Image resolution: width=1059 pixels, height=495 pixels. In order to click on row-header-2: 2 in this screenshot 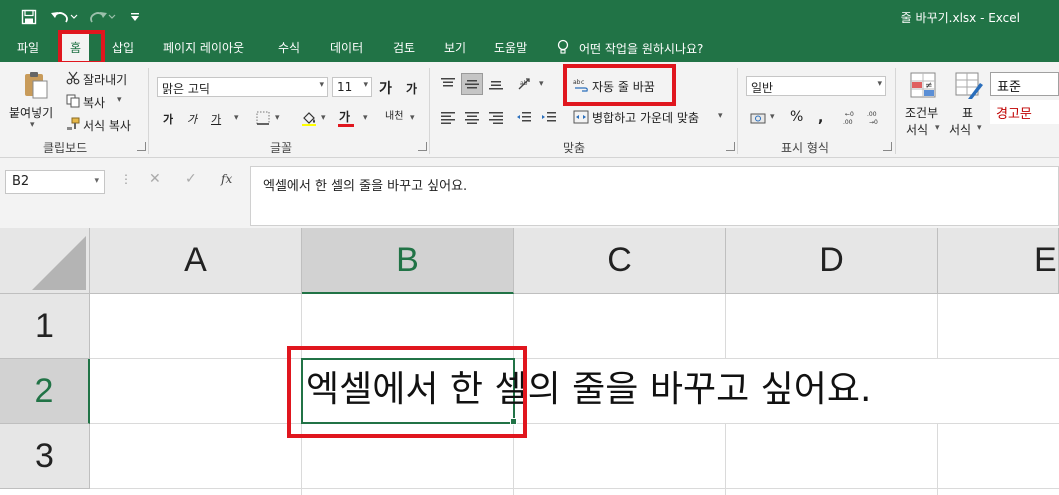, I will do `click(45, 391)`.